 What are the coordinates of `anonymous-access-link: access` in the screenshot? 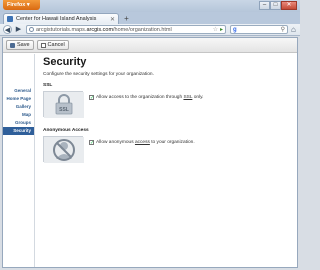 It's located at (142, 142).